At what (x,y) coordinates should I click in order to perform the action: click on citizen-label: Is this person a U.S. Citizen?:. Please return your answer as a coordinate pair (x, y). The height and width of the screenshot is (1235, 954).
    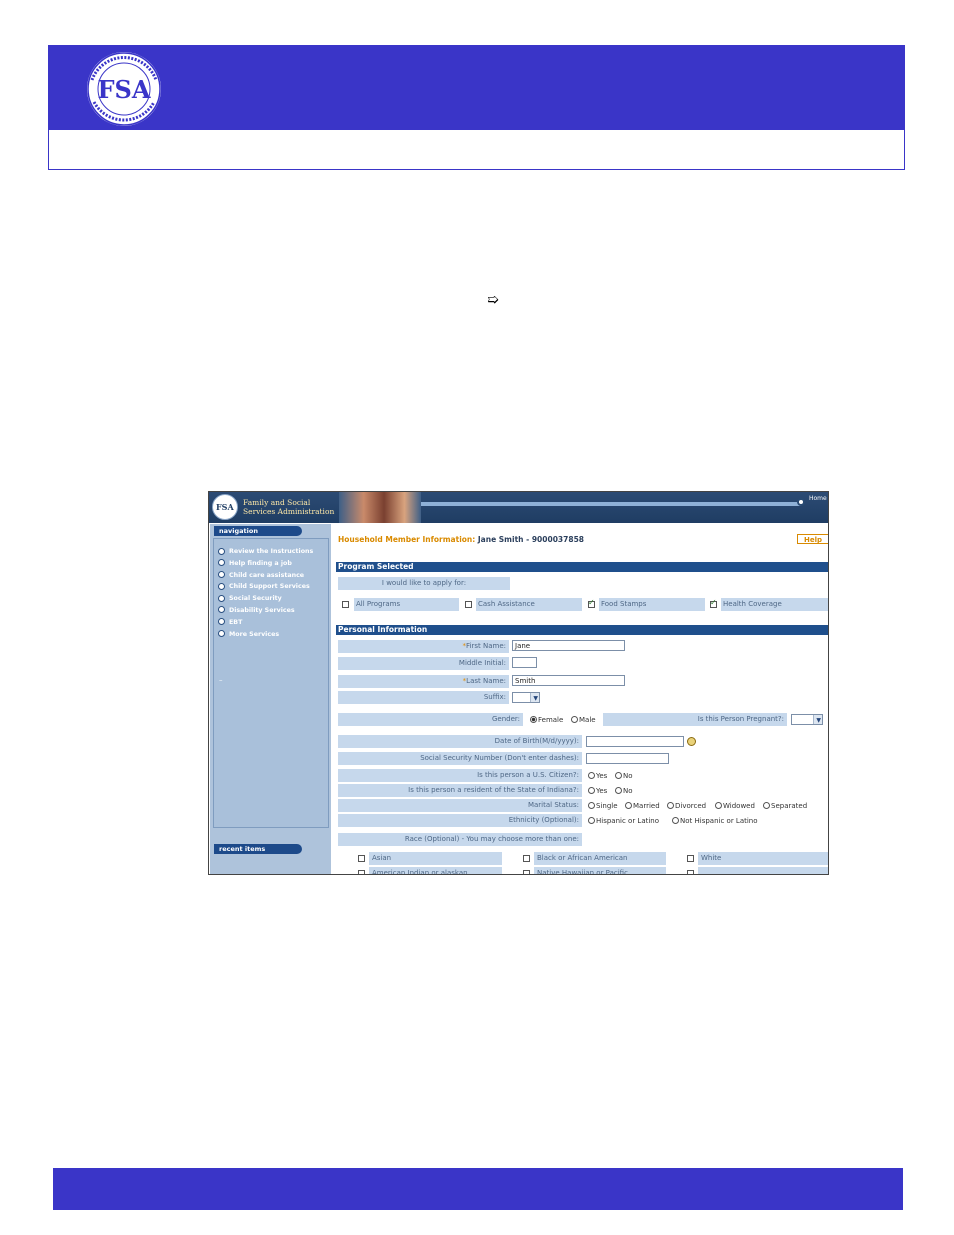
    Looking at the image, I should click on (460, 775).